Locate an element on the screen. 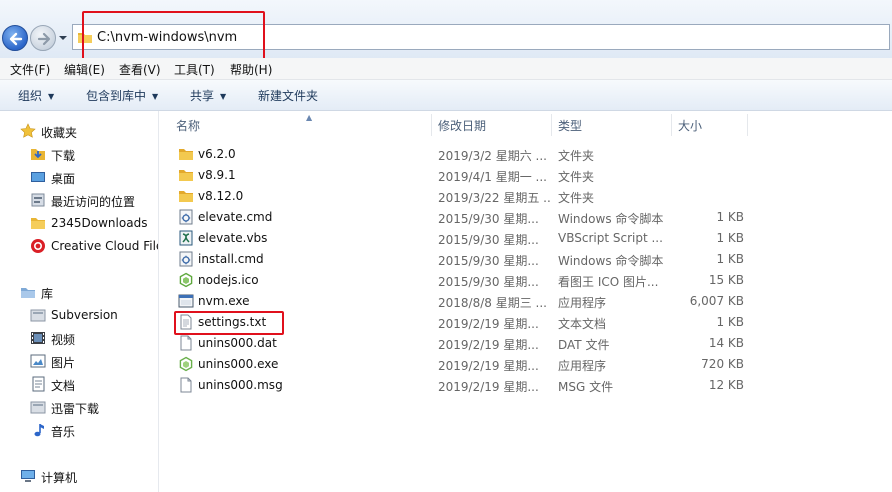 This screenshot has width=892, height=492. file-row: unins000.exe 2019/2/19 星期... 应用程序 720 KB is located at coordinates (526, 364).